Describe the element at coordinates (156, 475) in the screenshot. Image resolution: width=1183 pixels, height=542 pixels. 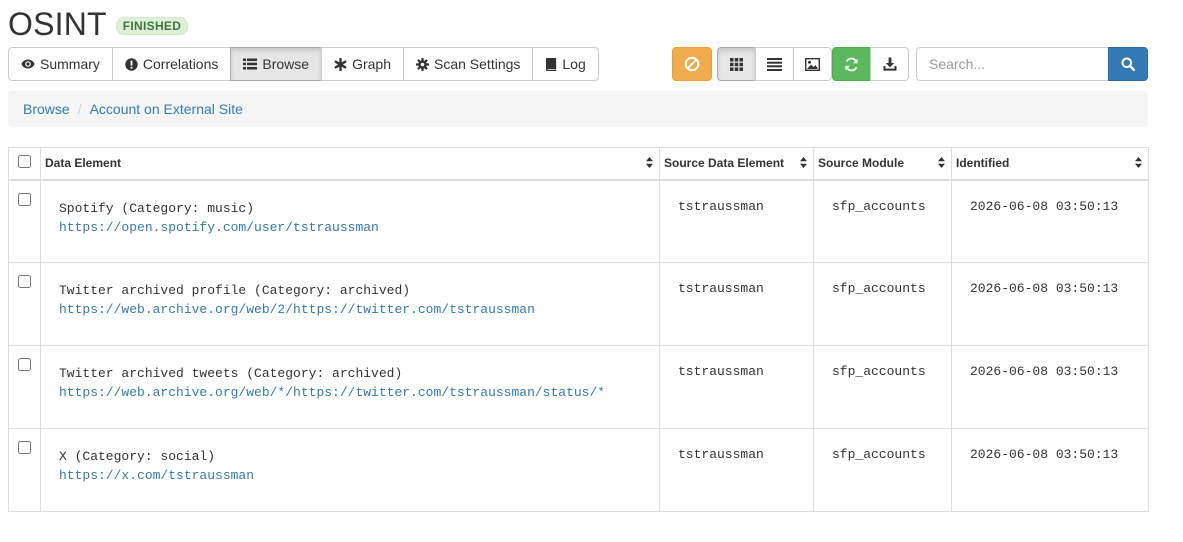
I see `data-element-link: https://x.com/tstraussman` at that location.